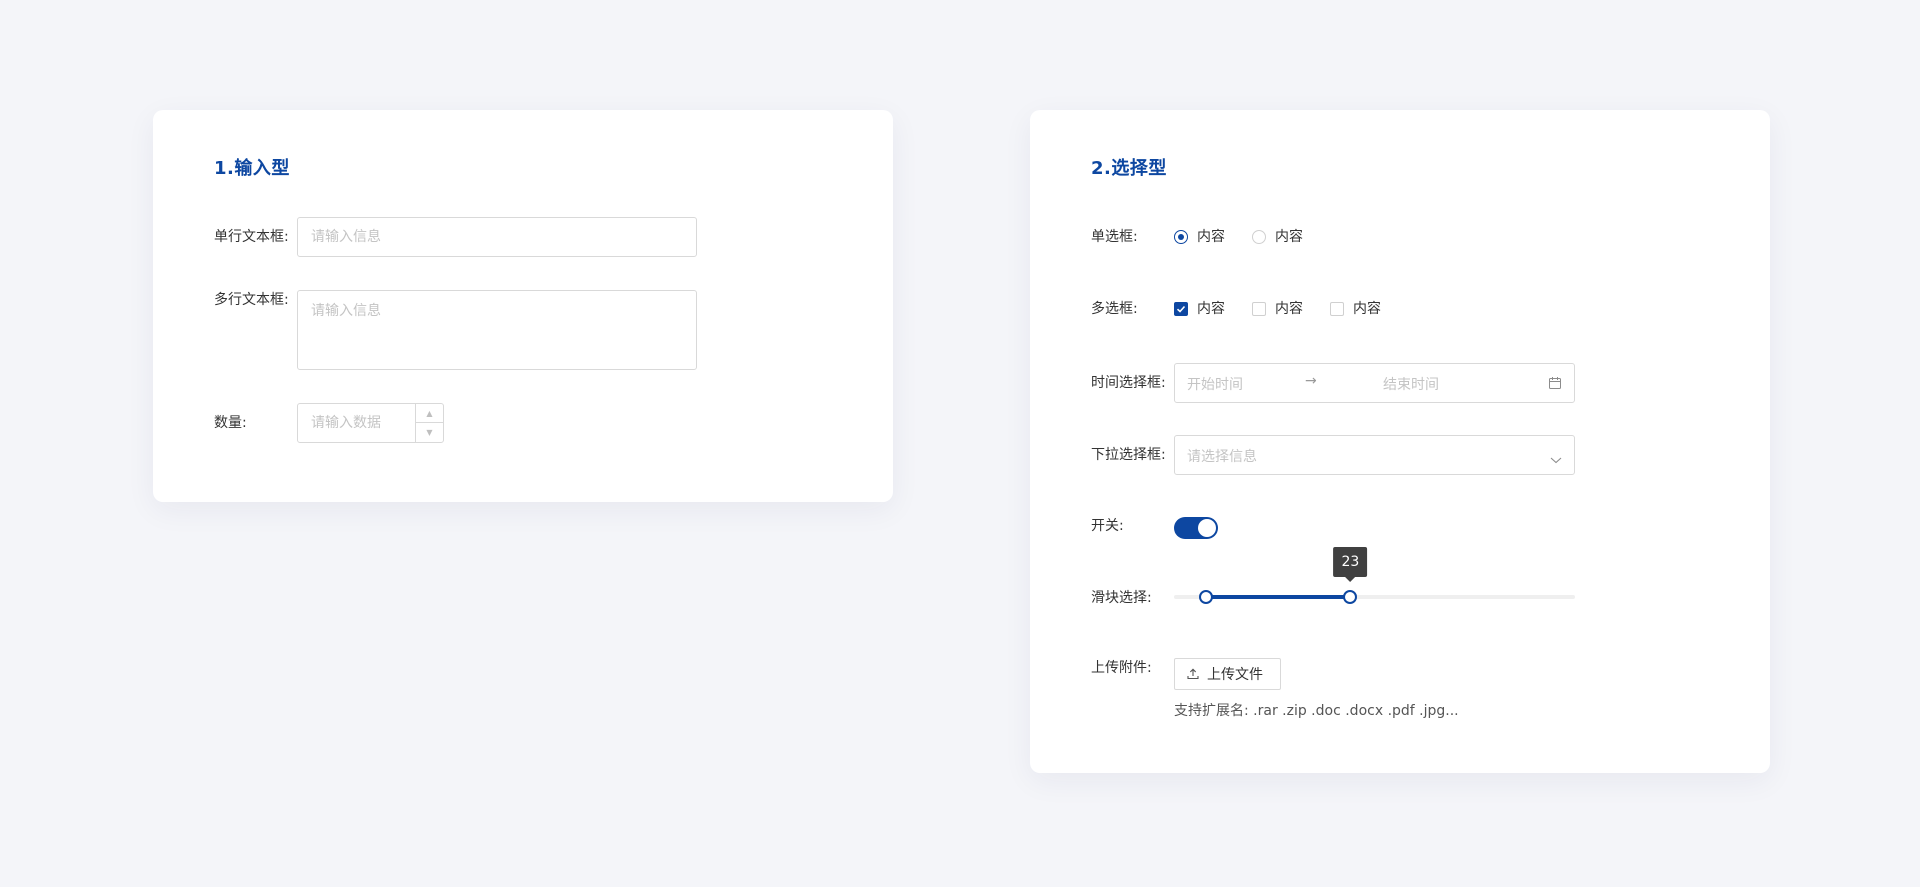  I want to click on slider-handle-high, so click(1350, 597).